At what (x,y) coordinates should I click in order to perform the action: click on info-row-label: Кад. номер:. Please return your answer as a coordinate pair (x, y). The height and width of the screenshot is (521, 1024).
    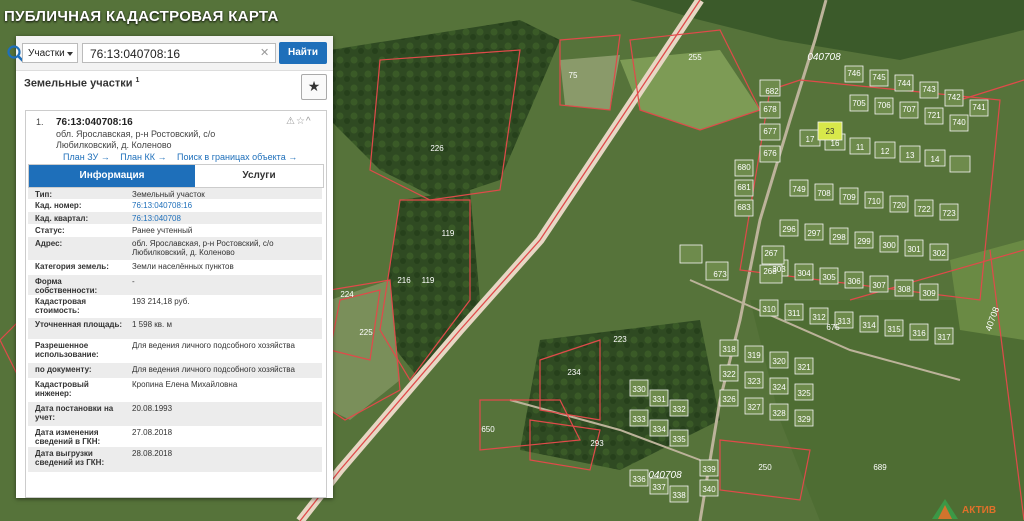
    Looking at the image, I should click on (58, 205).